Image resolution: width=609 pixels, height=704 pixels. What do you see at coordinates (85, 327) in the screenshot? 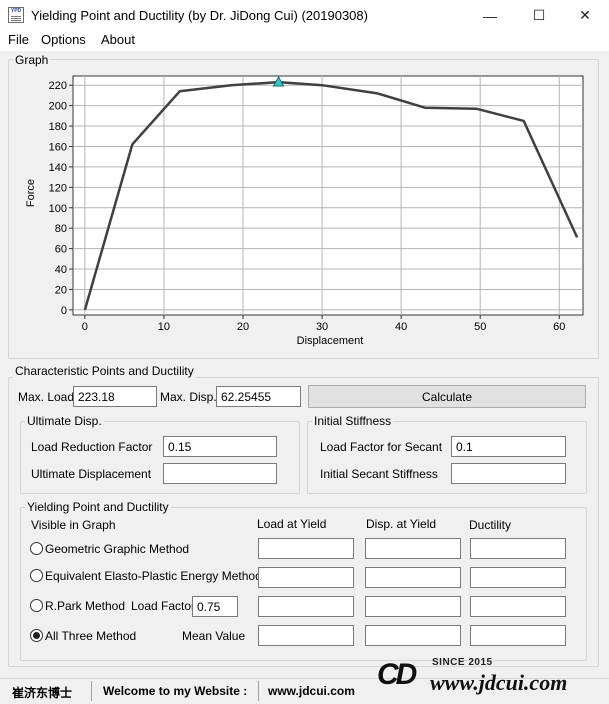
I see `x-tick-label: 0` at bounding box center [85, 327].